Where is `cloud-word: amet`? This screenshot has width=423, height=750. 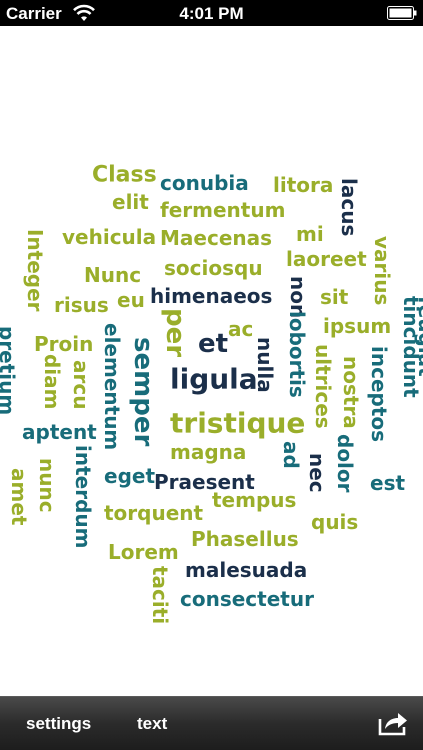
cloud-word: amet is located at coordinates (19, 497).